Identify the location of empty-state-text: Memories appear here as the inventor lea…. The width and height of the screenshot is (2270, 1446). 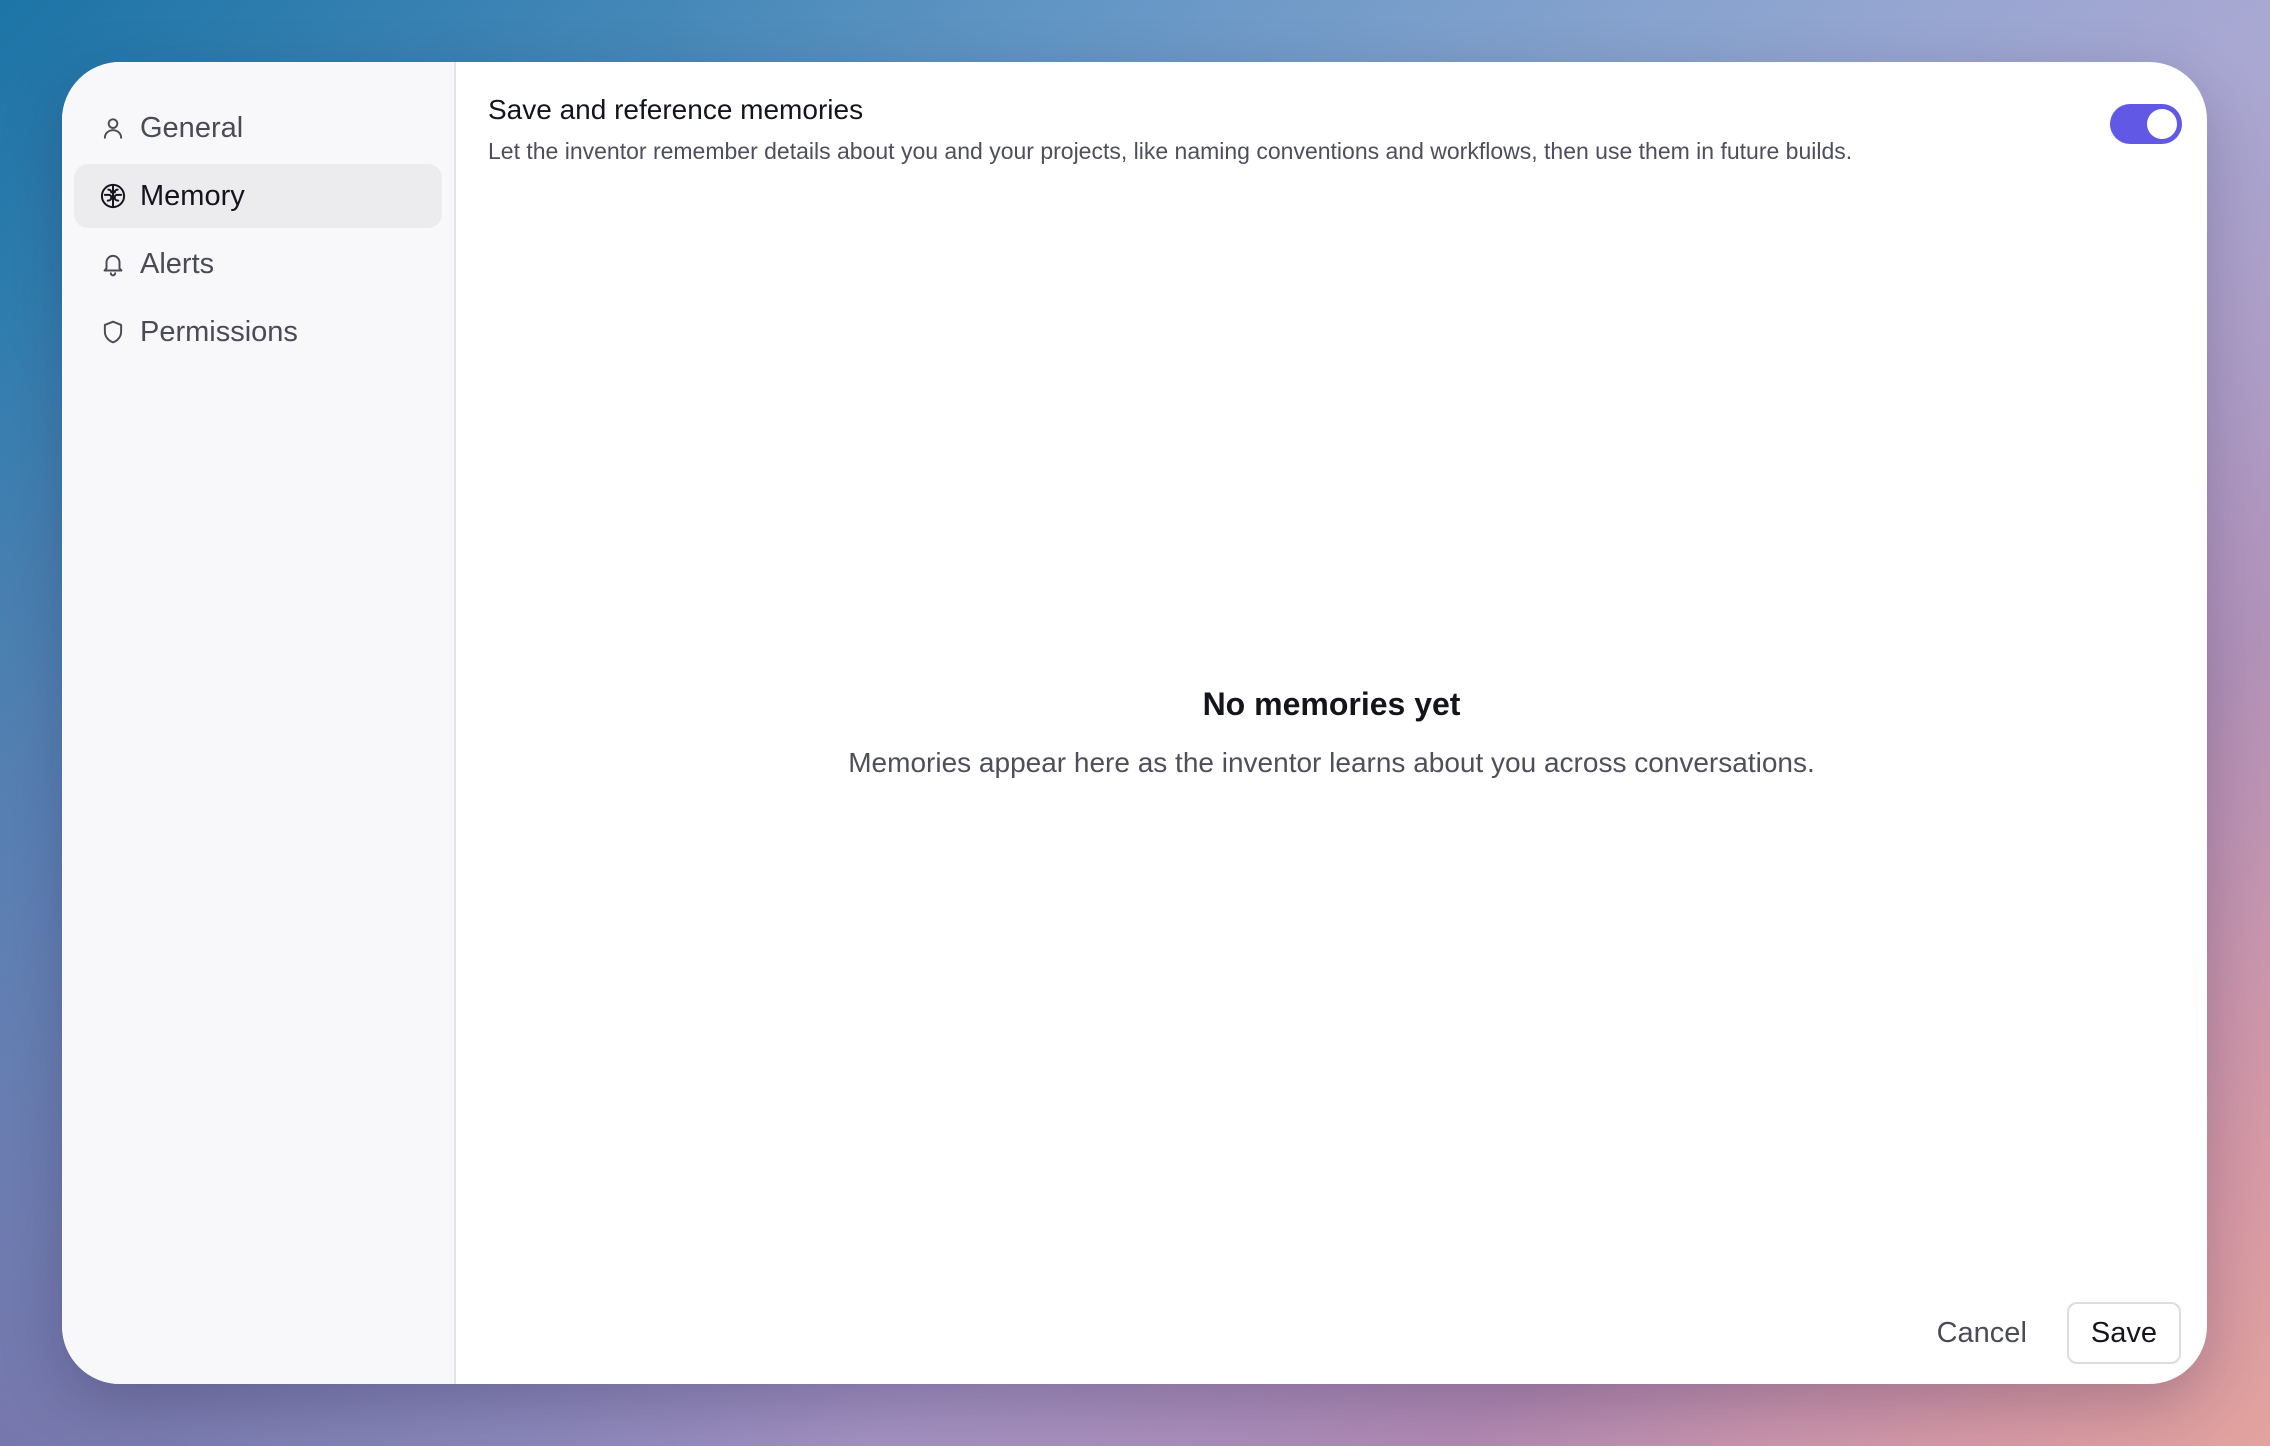
(1331, 762).